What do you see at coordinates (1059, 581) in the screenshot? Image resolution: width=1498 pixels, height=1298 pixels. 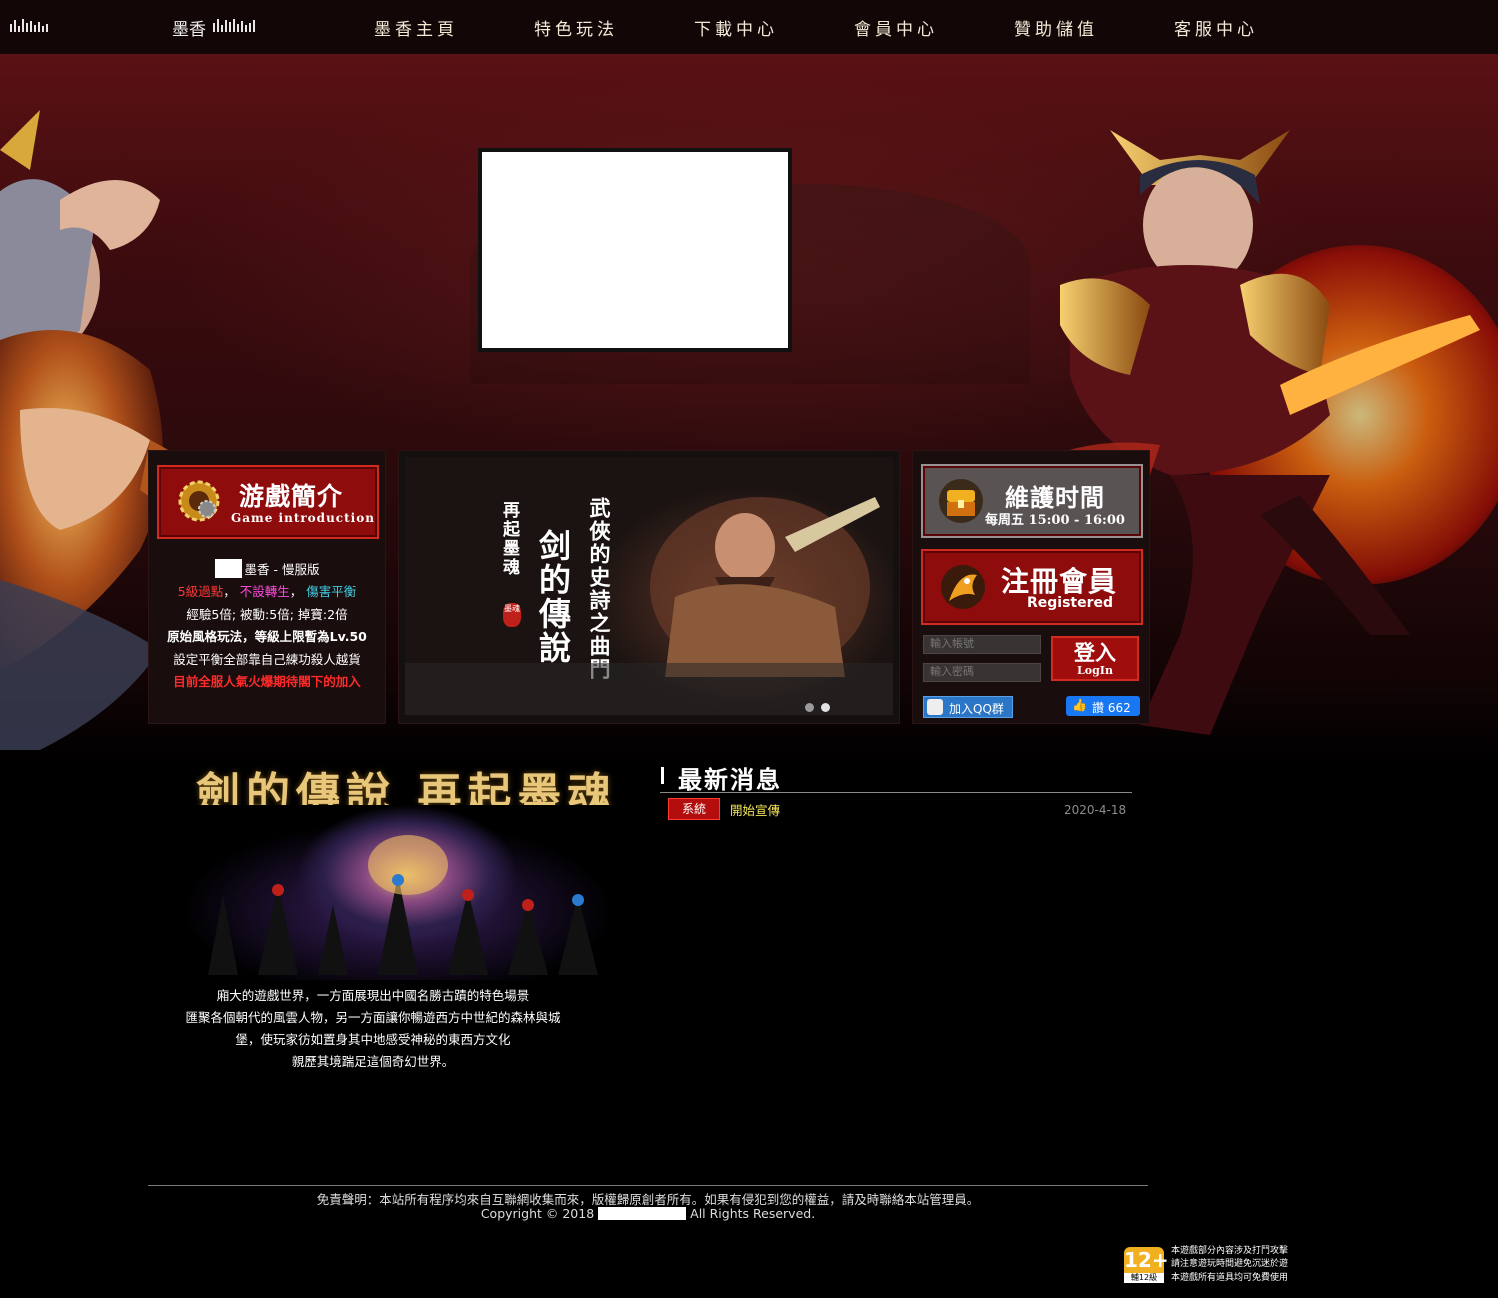 I see `register-title: 注冊會員` at bounding box center [1059, 581].